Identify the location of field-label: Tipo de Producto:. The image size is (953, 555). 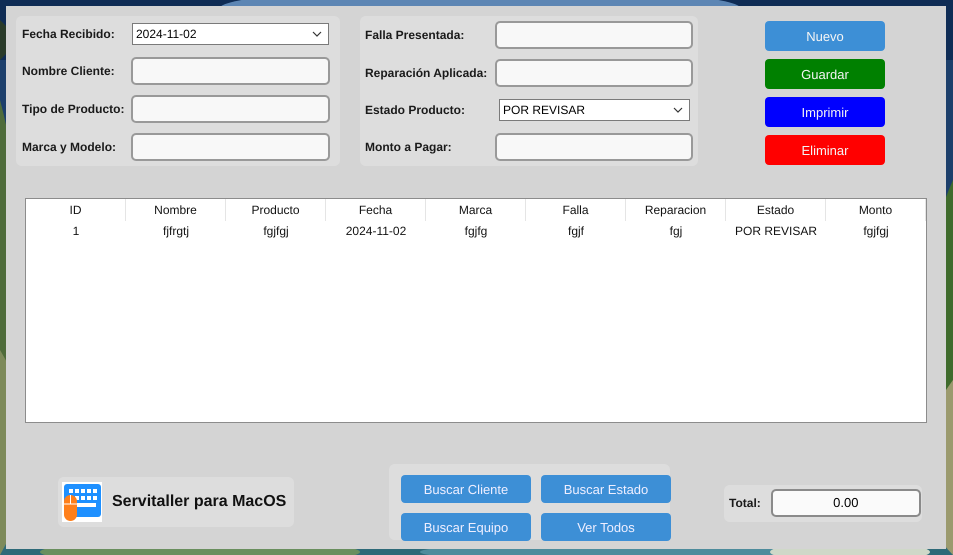
(74, 109).